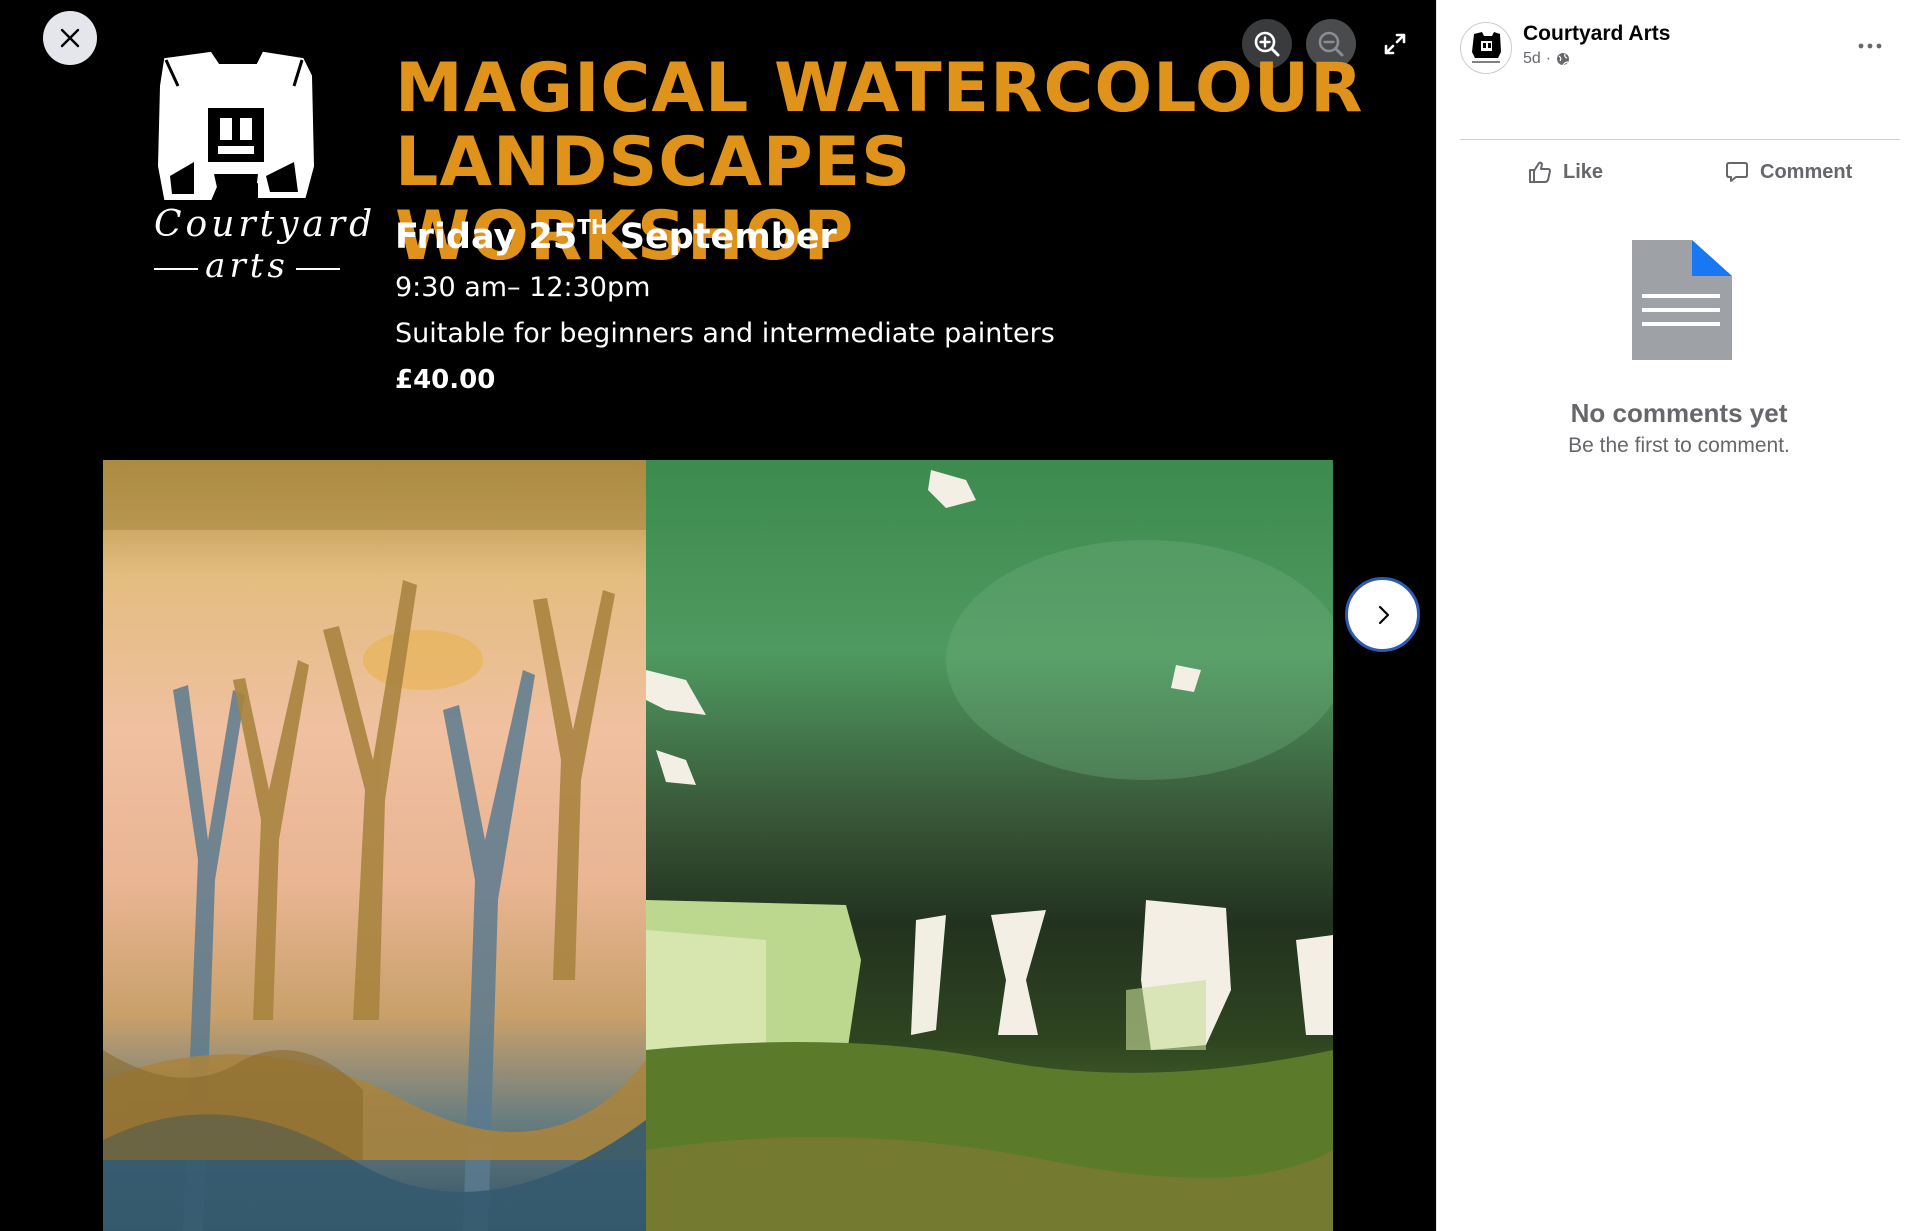 This screenshot has height=1231, width=1920. I want to click on page-avatar, so click(1486, 48).